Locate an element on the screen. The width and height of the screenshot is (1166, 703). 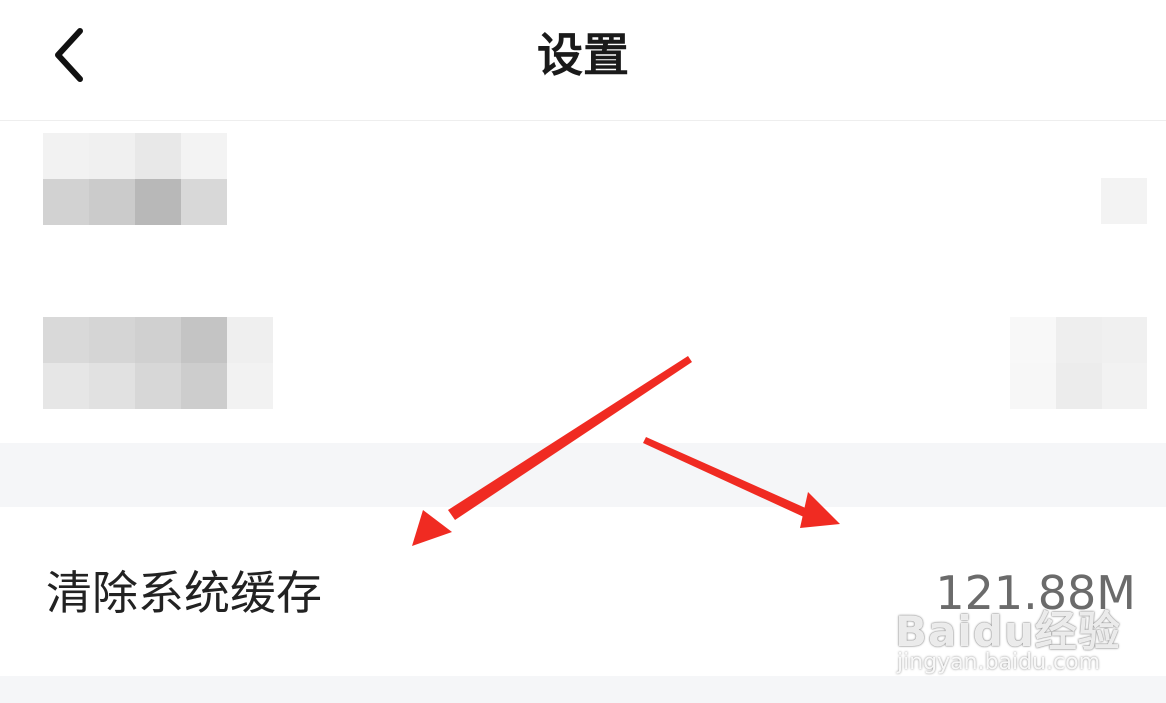
page-title: 设置 is located at coordinates (583, 55).